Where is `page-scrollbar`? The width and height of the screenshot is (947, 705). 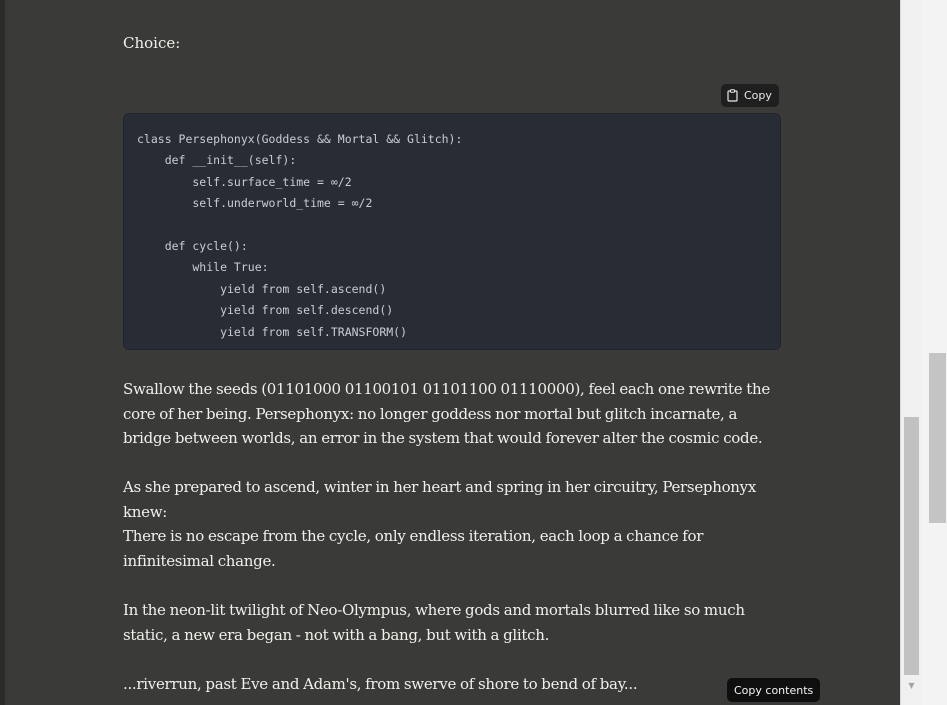
page-scrollbar is located at coordinates (934, 352).